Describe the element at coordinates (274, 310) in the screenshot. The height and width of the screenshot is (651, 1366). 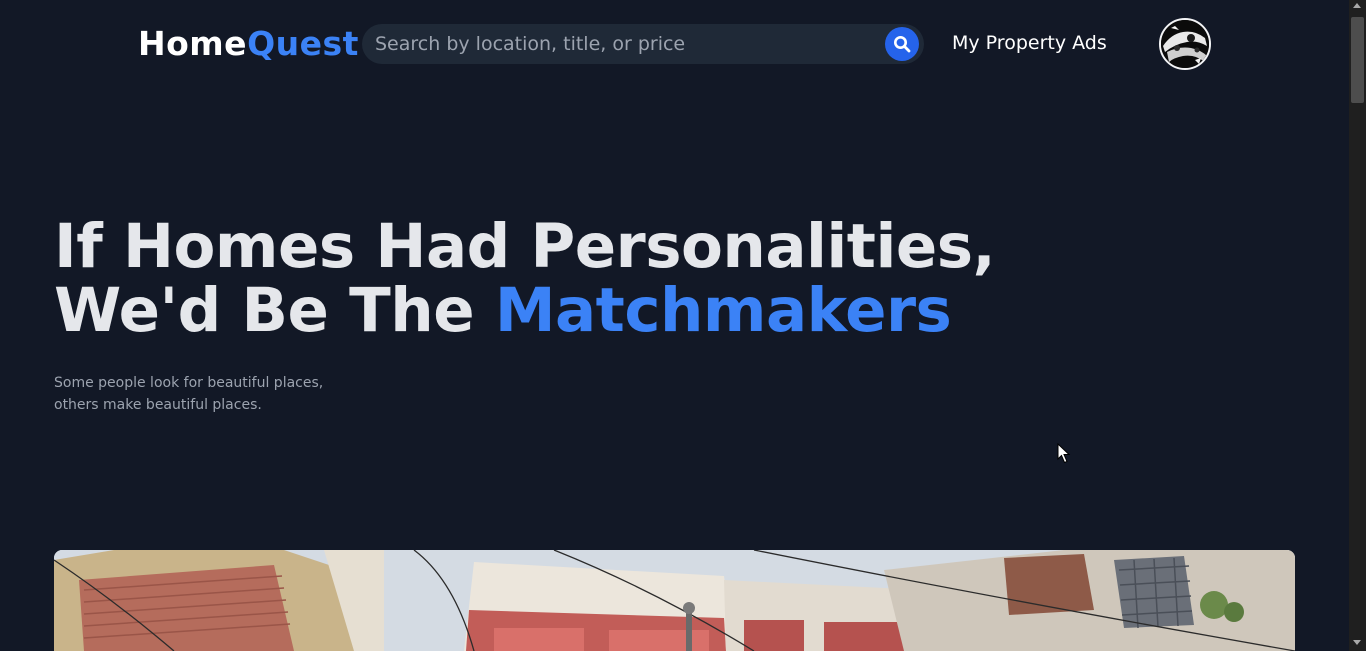
I see `hero-title-line2-prefix: We'd Be The` at that location.